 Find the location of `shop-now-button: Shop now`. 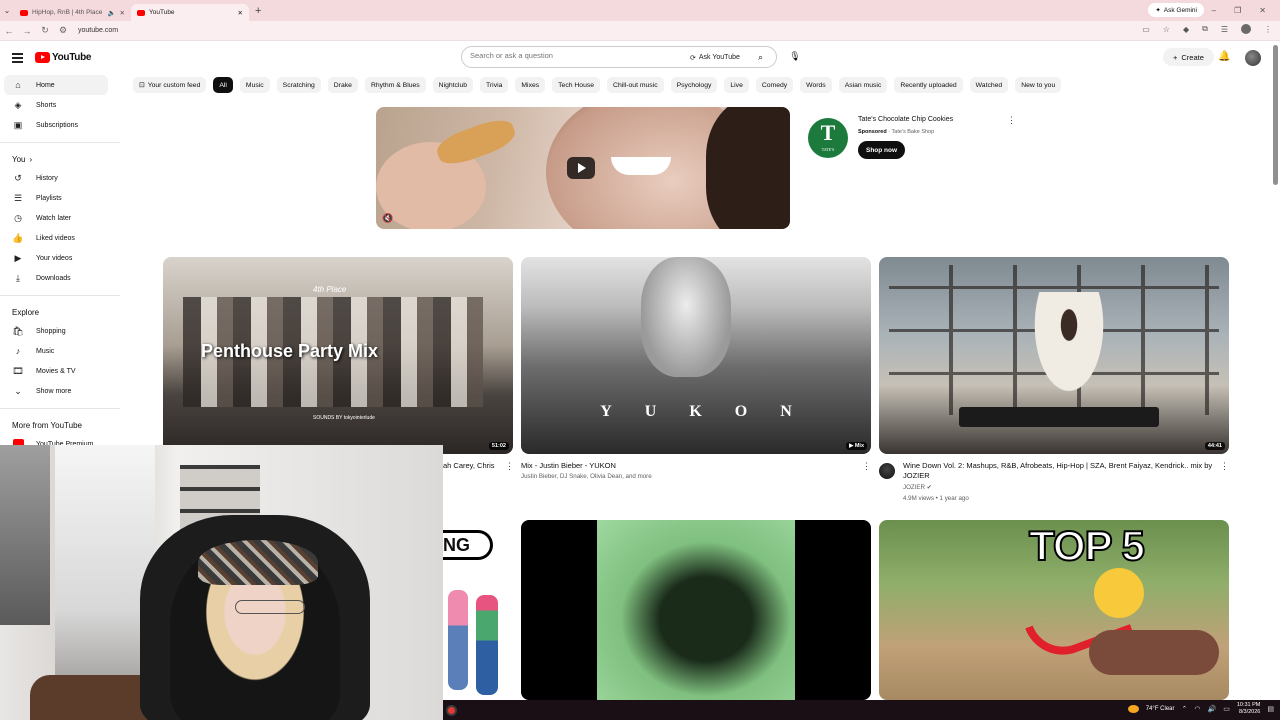

shop-now-button: Shop now is located at coordinates (882, 150).